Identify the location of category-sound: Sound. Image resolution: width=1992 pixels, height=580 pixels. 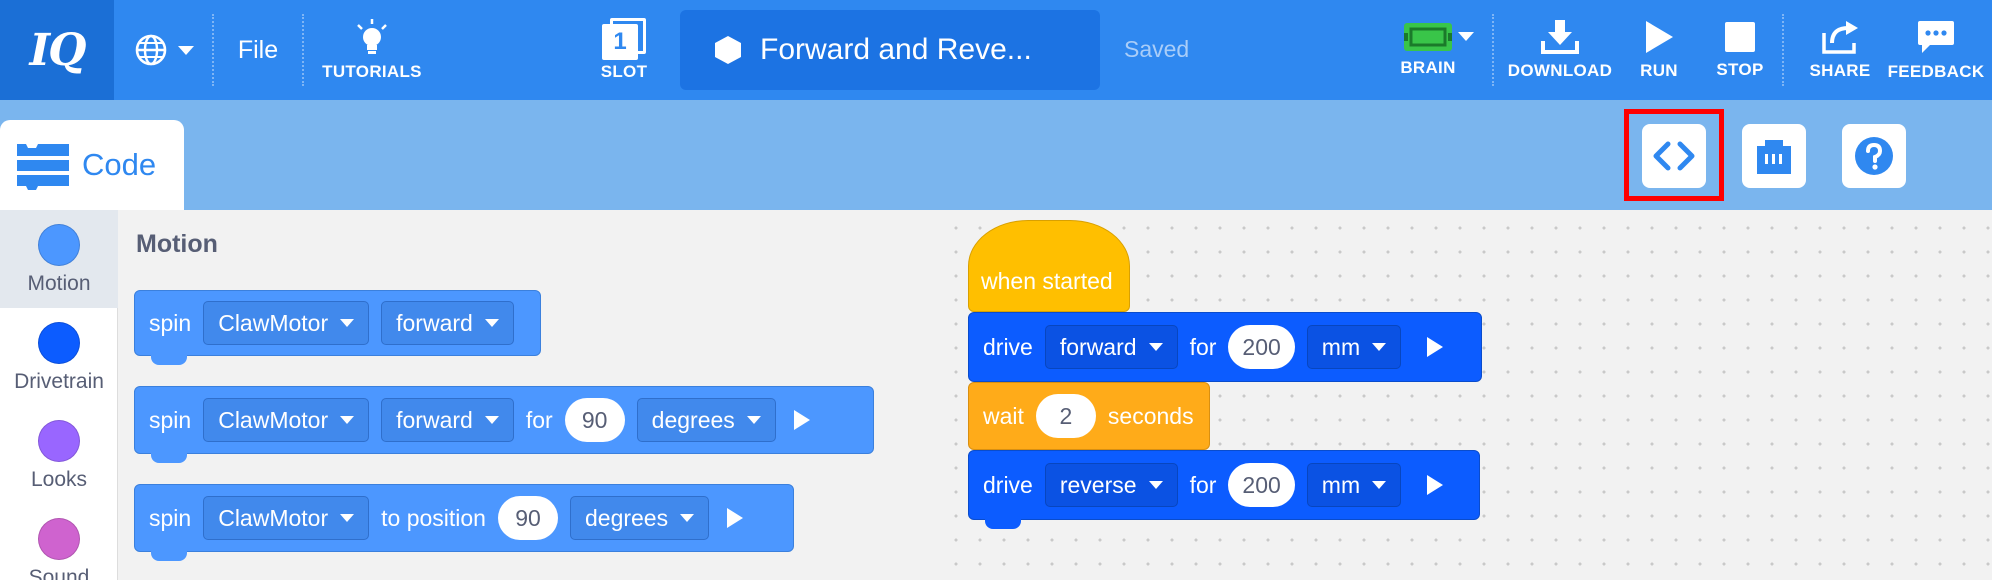
(59, 542).